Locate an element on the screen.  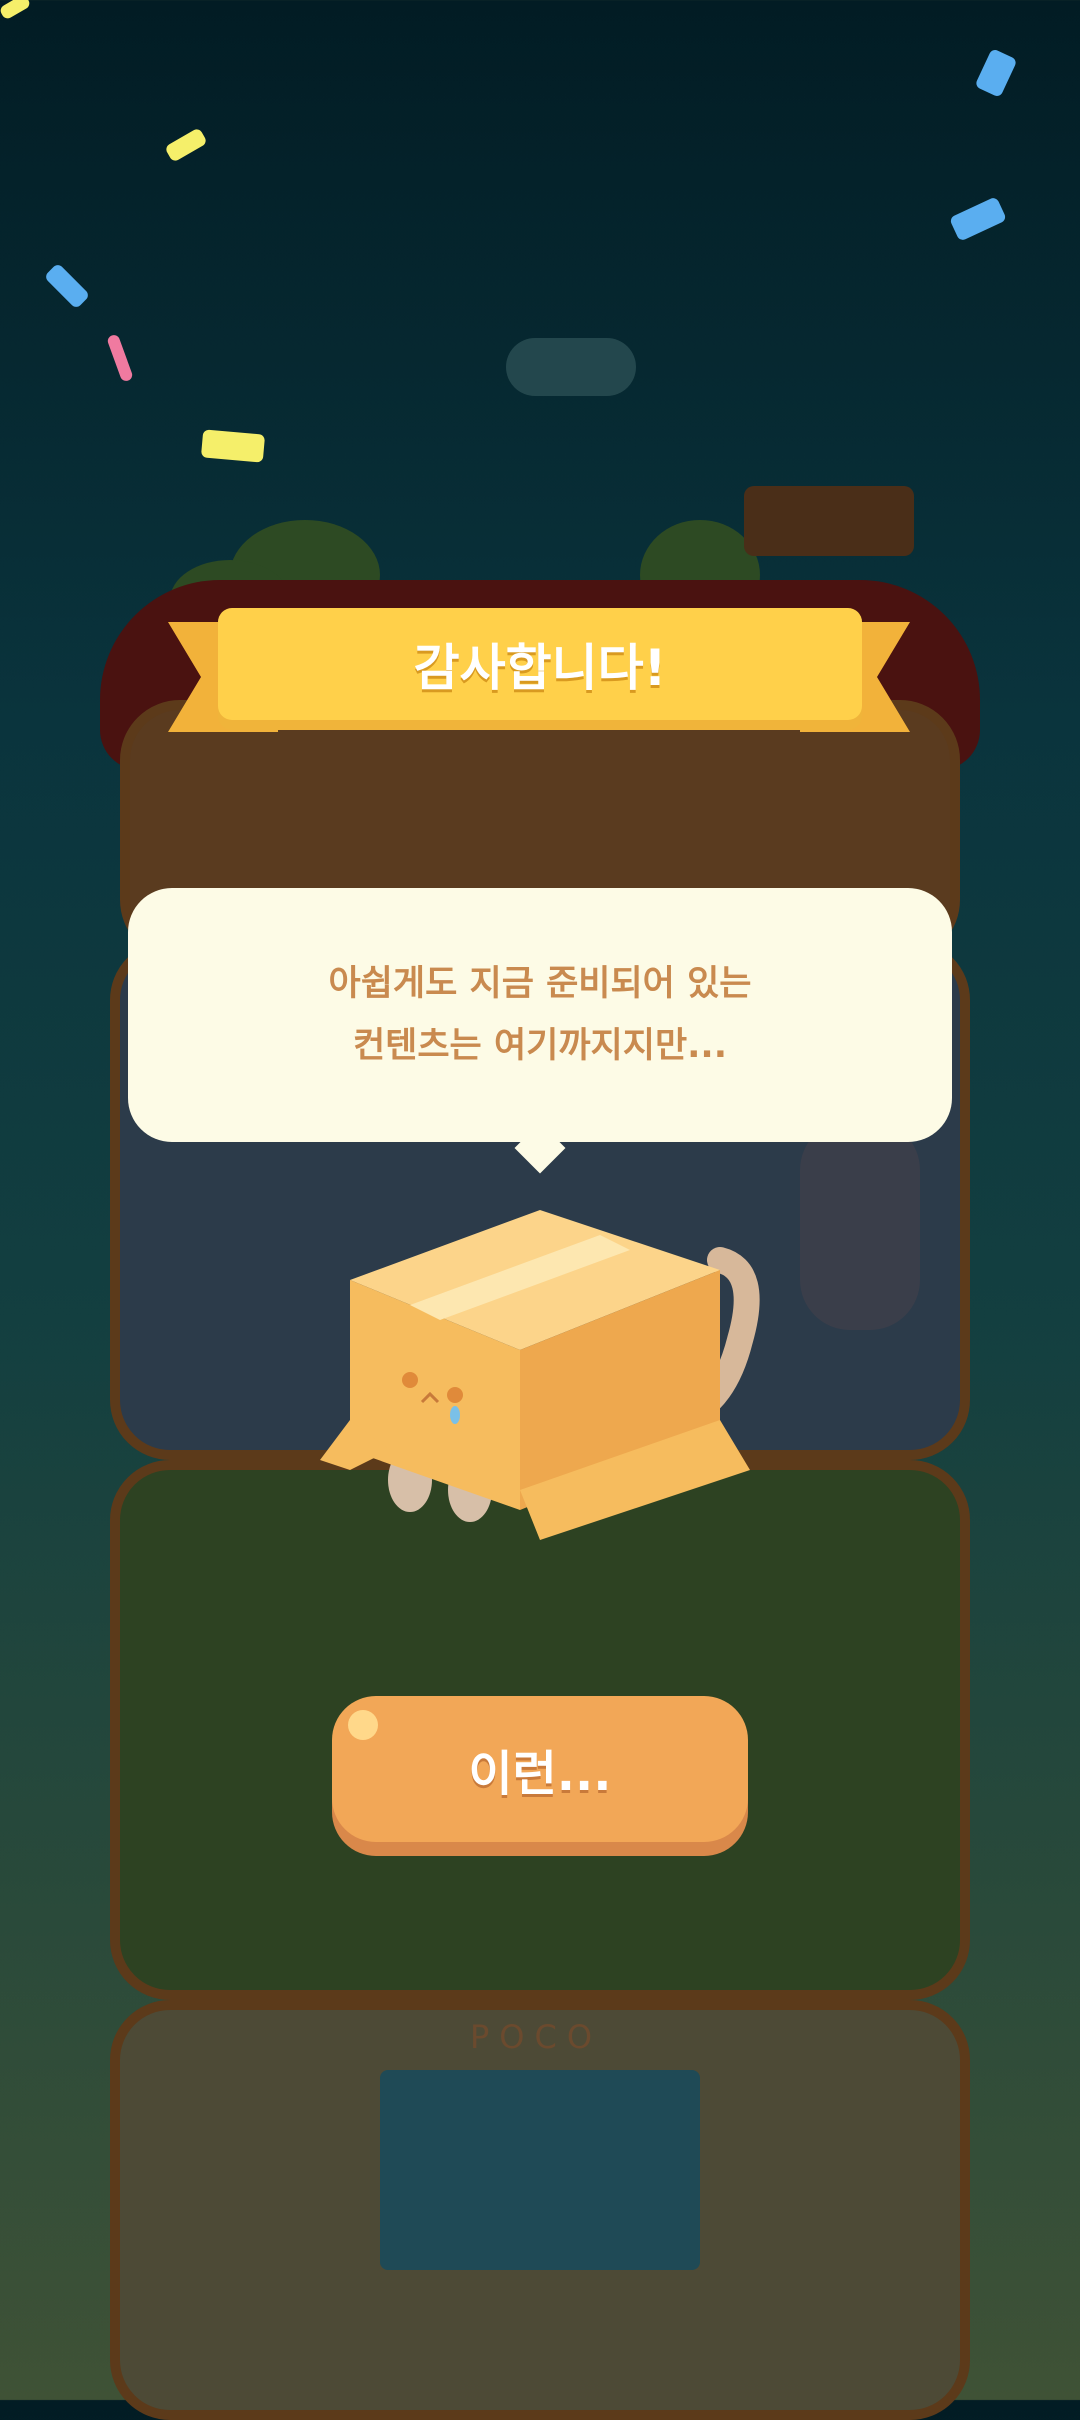
eye-left is located at coordinates (410, 1380).